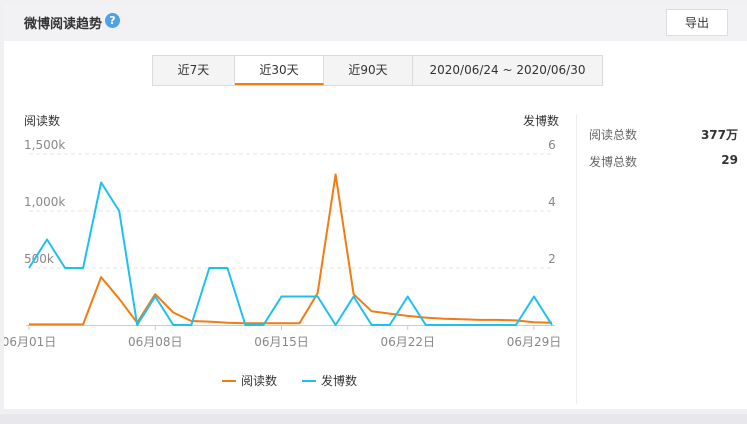  What do you see at coordinates (155, 342) in the screenshot?
I see `x-tick-label: 06月08日` at bounding box center [155, 342].